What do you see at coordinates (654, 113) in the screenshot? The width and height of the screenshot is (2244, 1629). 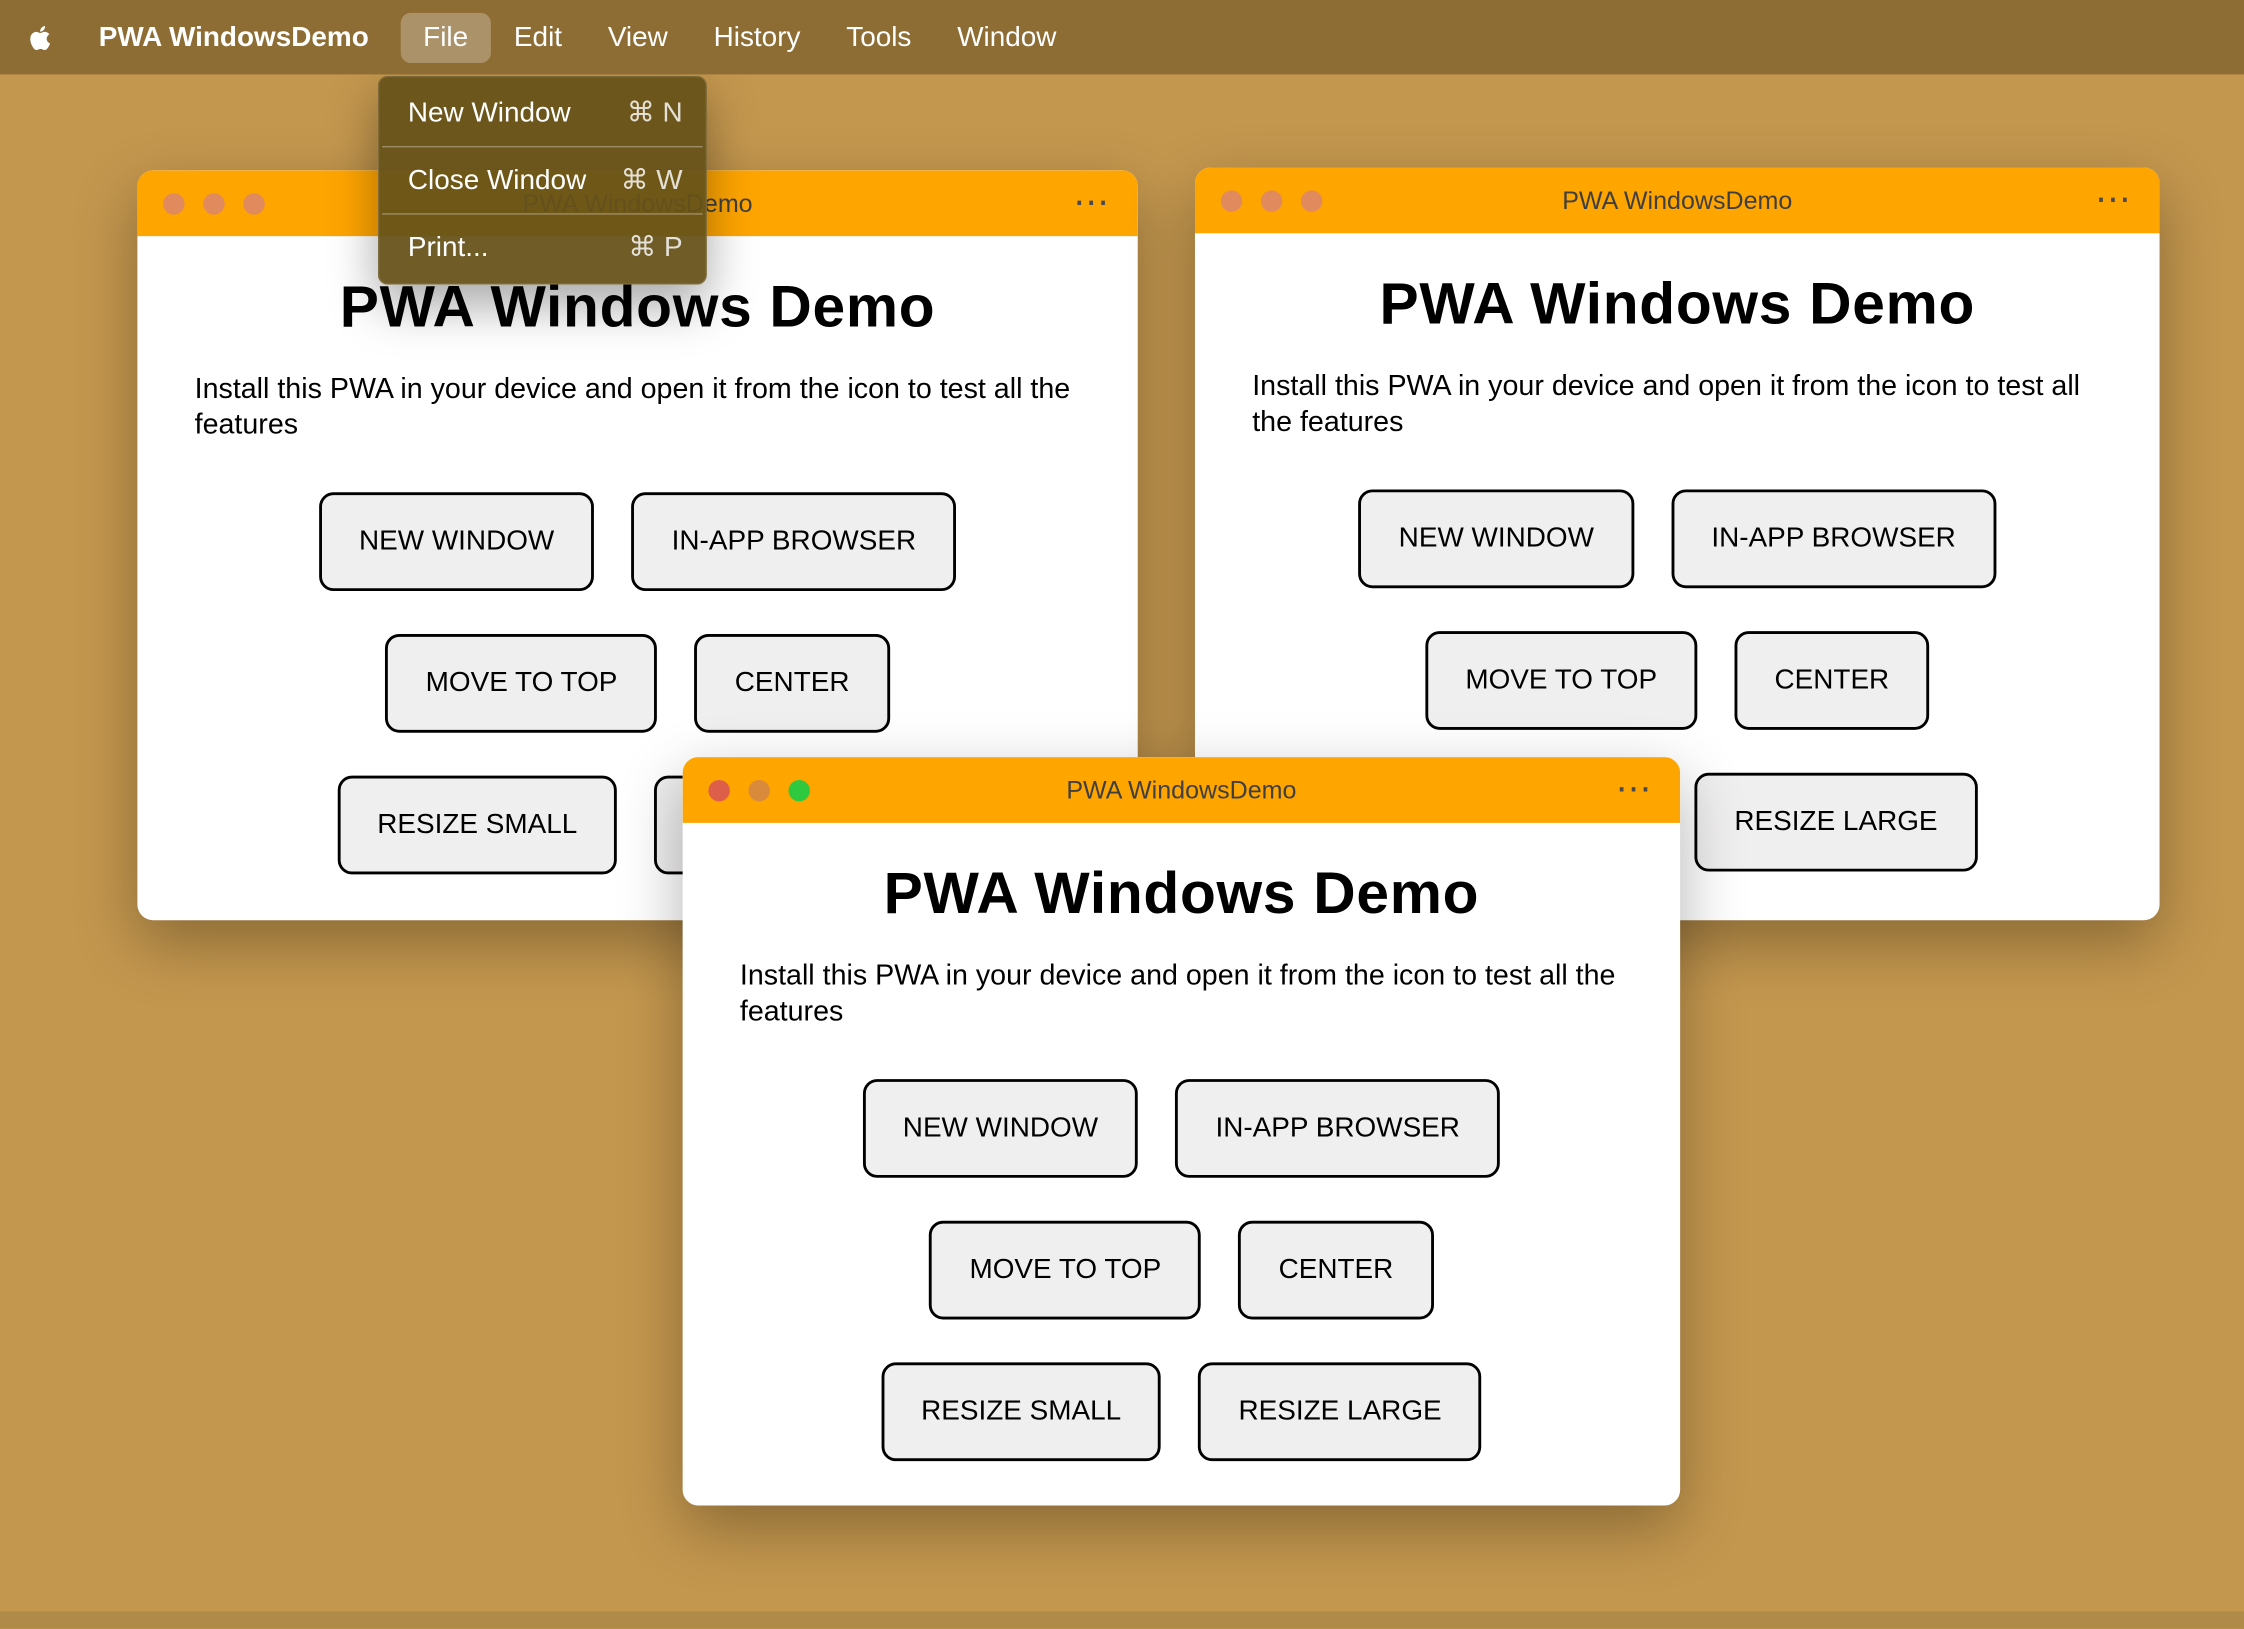 I see `menu-item-shortcut: ⌘ N` at bounding box center [654, 113].